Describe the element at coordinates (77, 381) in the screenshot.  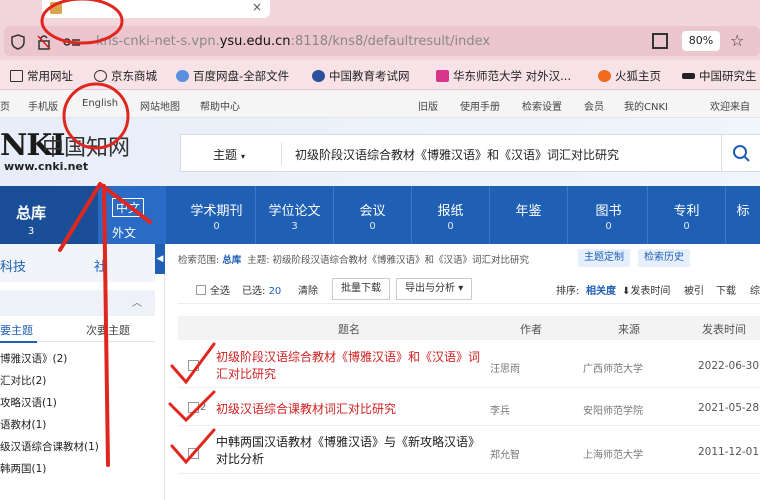
I see `topic-filter-item: 汇对比(2)` at that location.